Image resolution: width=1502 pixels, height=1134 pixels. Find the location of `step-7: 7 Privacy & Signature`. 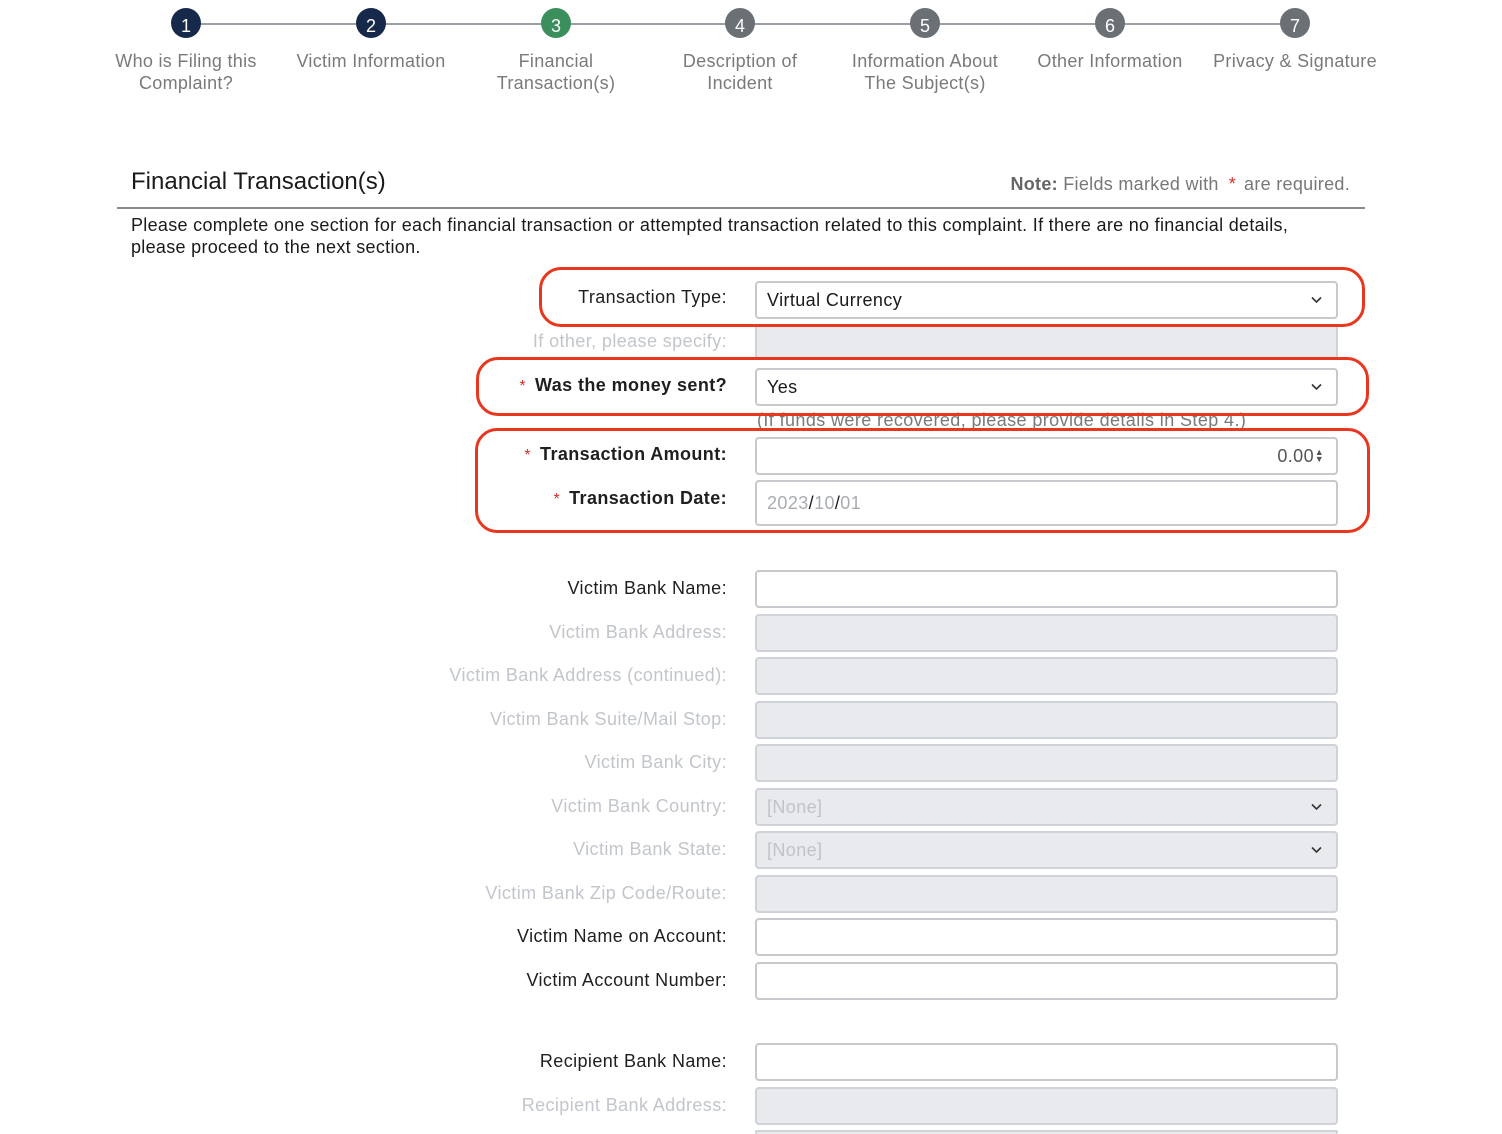

step-7: 7 Privacy & Signature is located at coordinates (1295, 40).